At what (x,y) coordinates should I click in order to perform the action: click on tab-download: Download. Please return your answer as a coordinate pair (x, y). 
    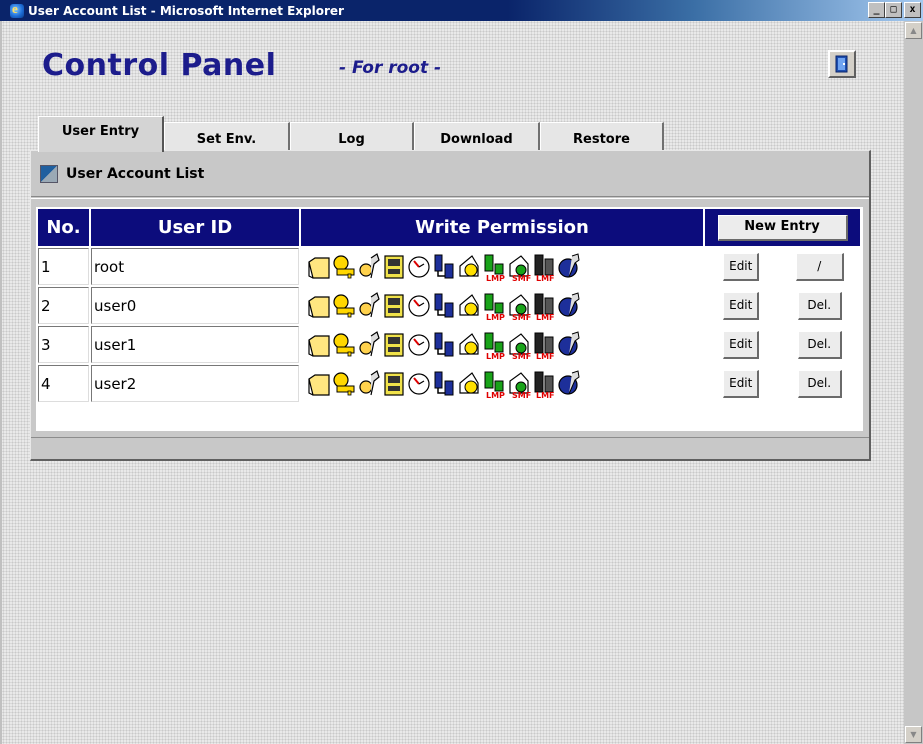
    Looking at the image, I should click on (477, 136).